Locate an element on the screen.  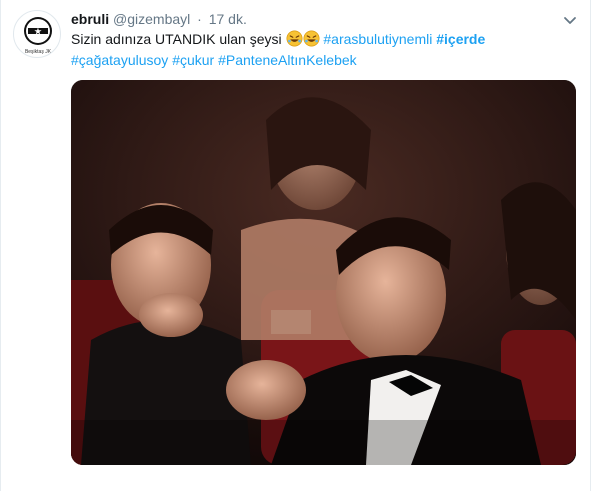
tweet-header: ebruli @gizembayl · 17 dk. is located at coordinates (159, 19).